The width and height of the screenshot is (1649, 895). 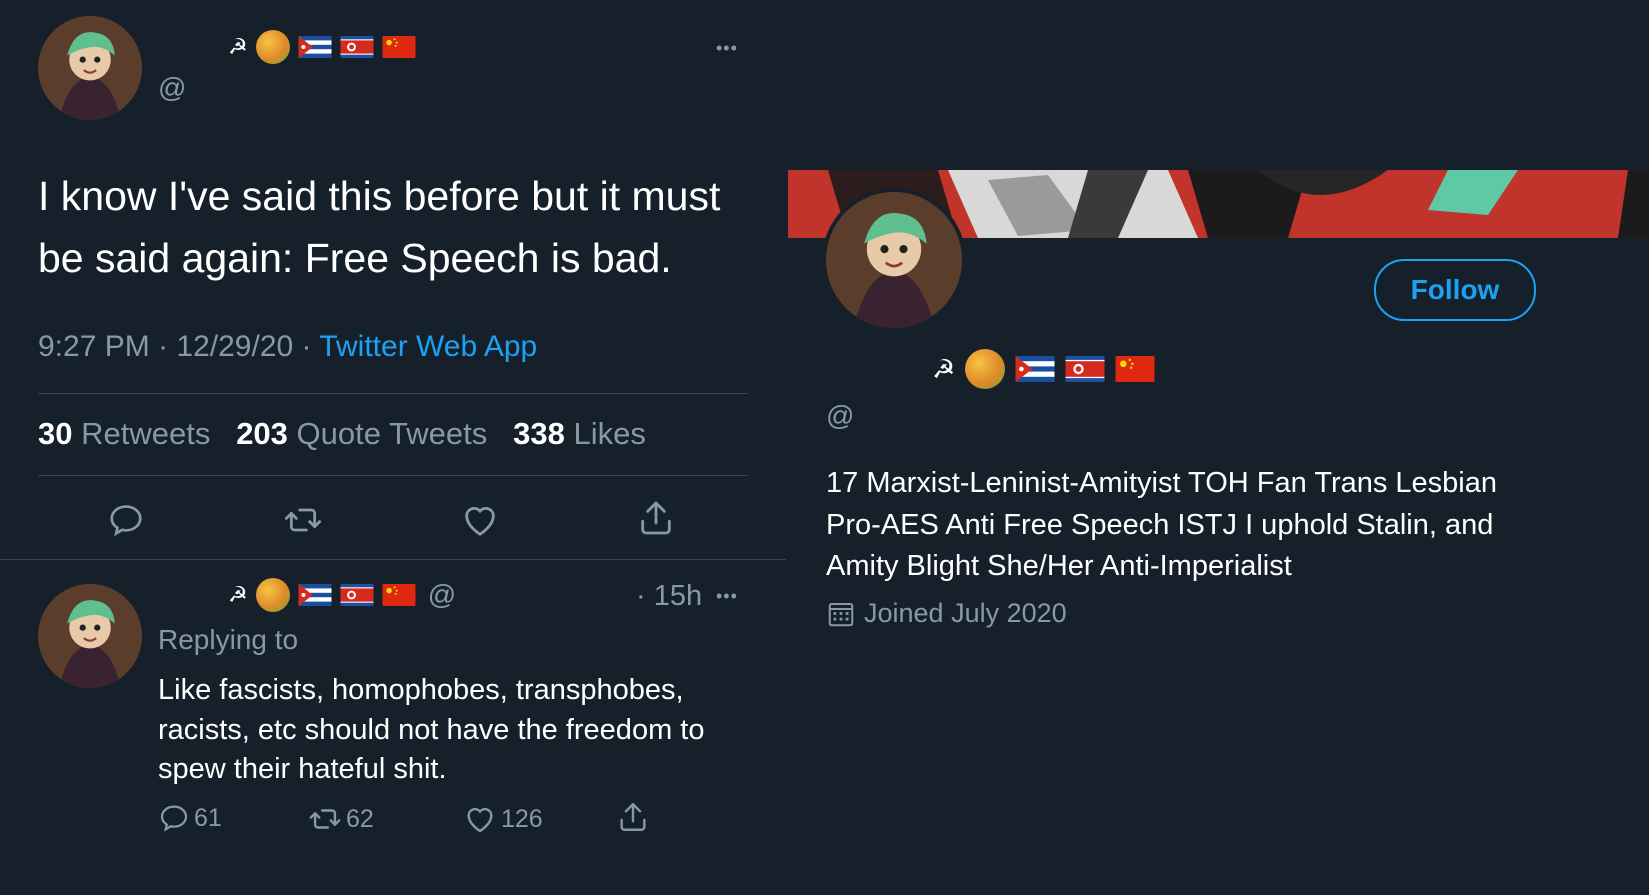 What do you see at coordinates (841, 614) in the screenshot?
I see `calendar-icon` at bounding box center [841, 614].